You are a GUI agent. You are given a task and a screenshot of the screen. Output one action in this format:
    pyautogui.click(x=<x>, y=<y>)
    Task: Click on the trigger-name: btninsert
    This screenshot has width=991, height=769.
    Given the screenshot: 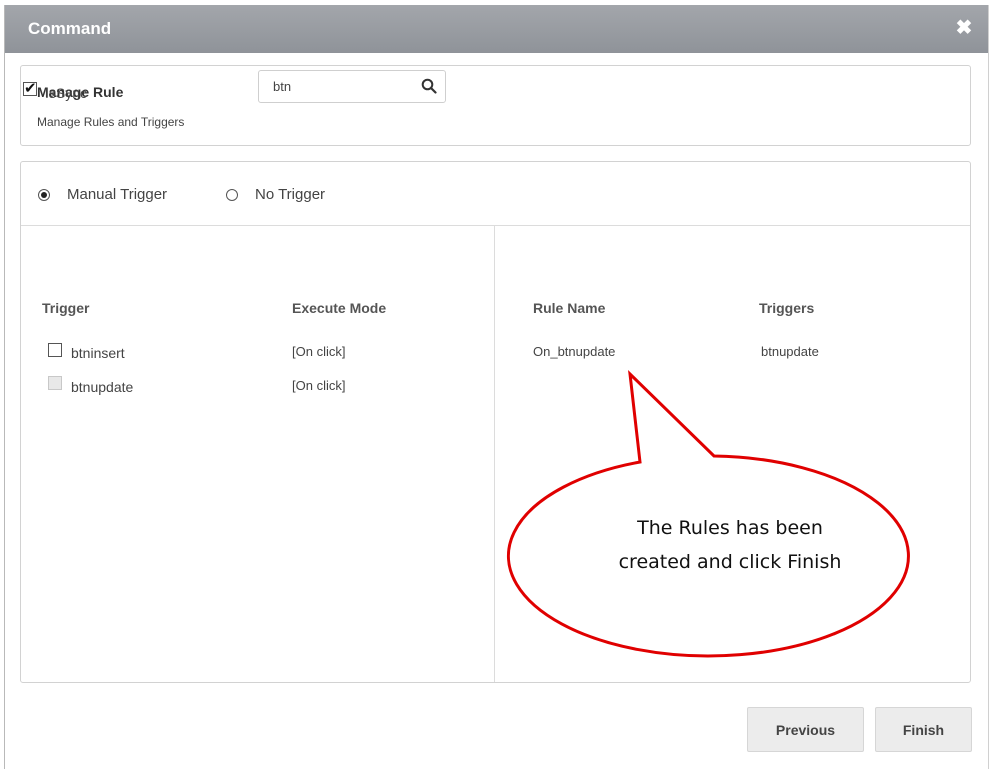 What is the action you would take?
    pyautogui.click(x=98, y=353)
    